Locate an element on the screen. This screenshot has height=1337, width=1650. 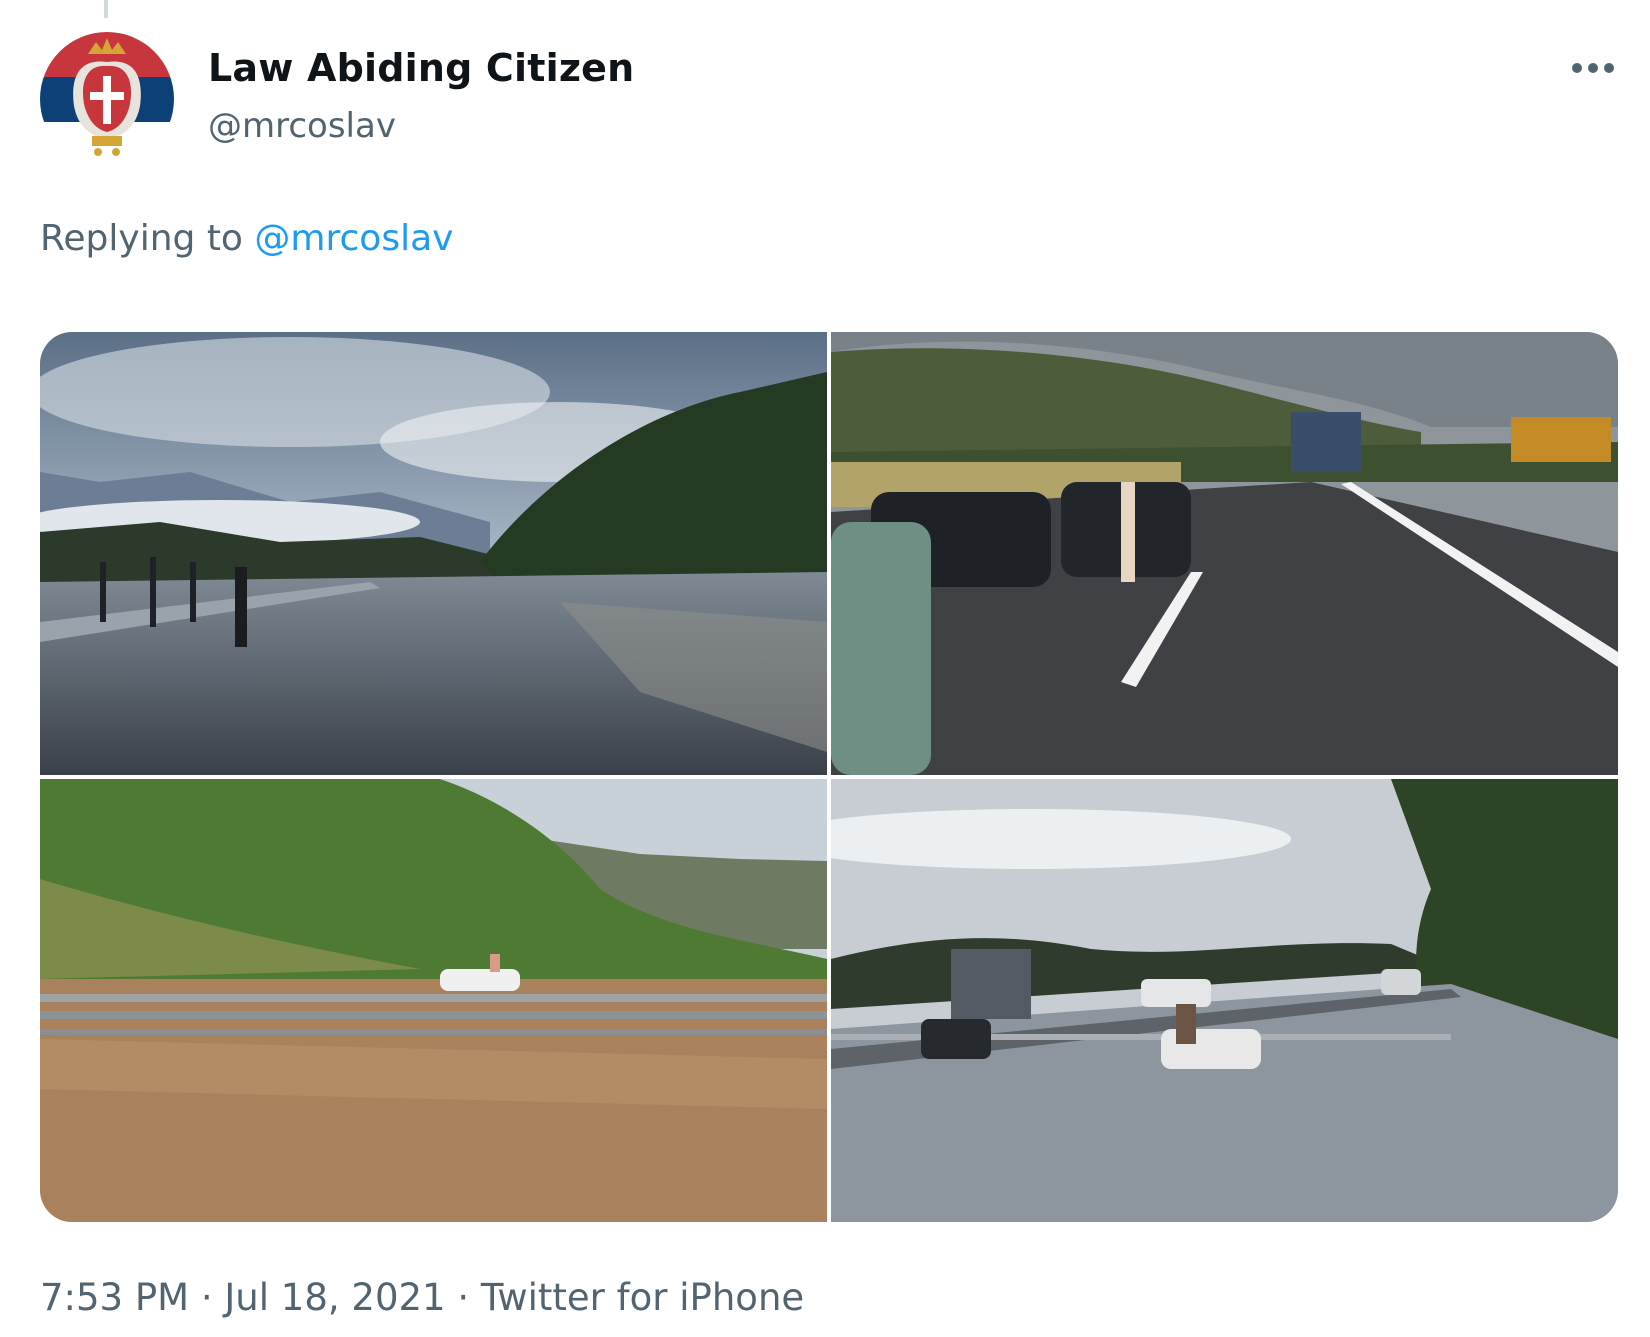
reply-context: Replying to @mrcoslav is located at coordinates (246, 238).